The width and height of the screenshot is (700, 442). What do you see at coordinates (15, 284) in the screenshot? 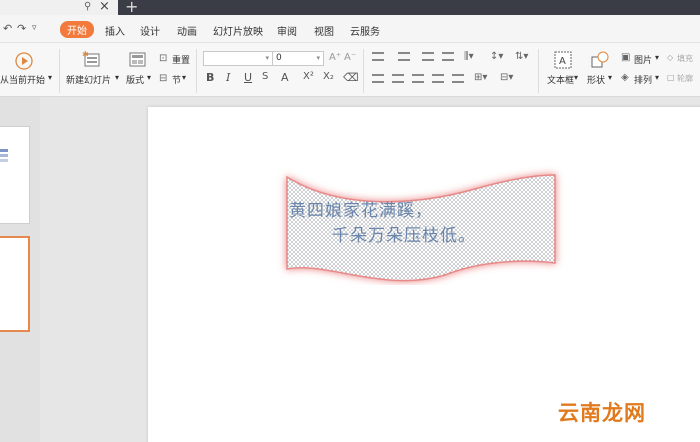
I see `slide-thumbnail-2-selected` at bounding box center [15, 284].